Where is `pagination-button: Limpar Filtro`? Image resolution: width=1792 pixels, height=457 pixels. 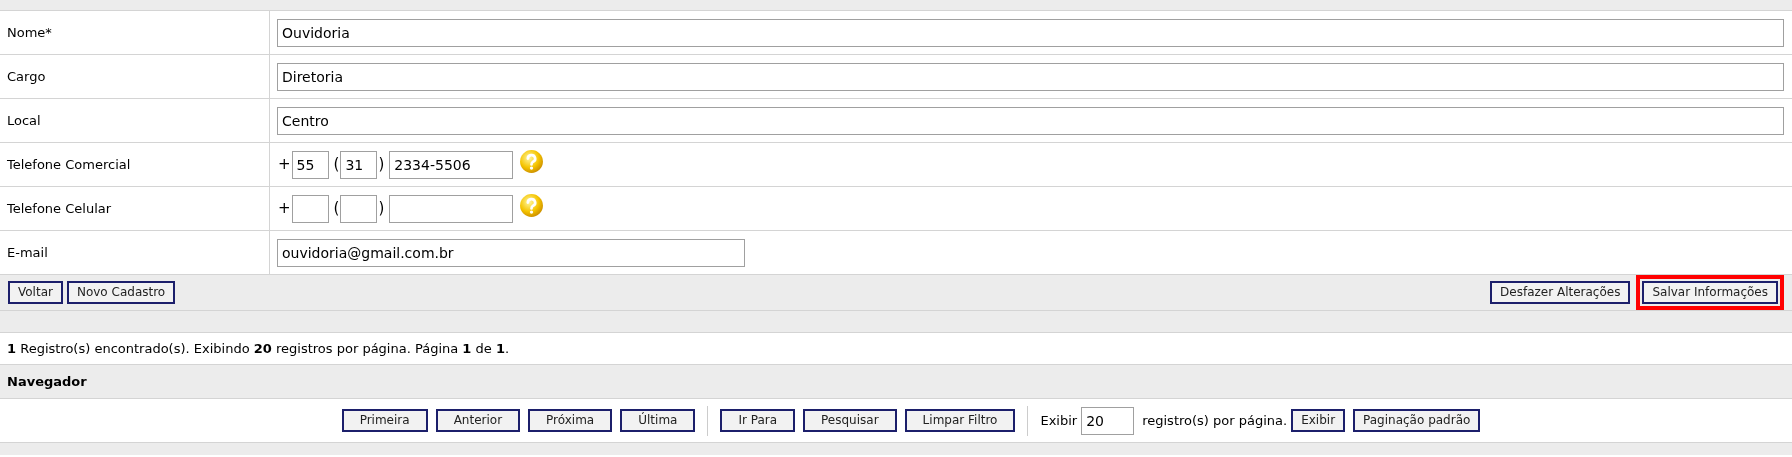 pagination-button: Limpar Filtro is located at coordinates (960, 420).